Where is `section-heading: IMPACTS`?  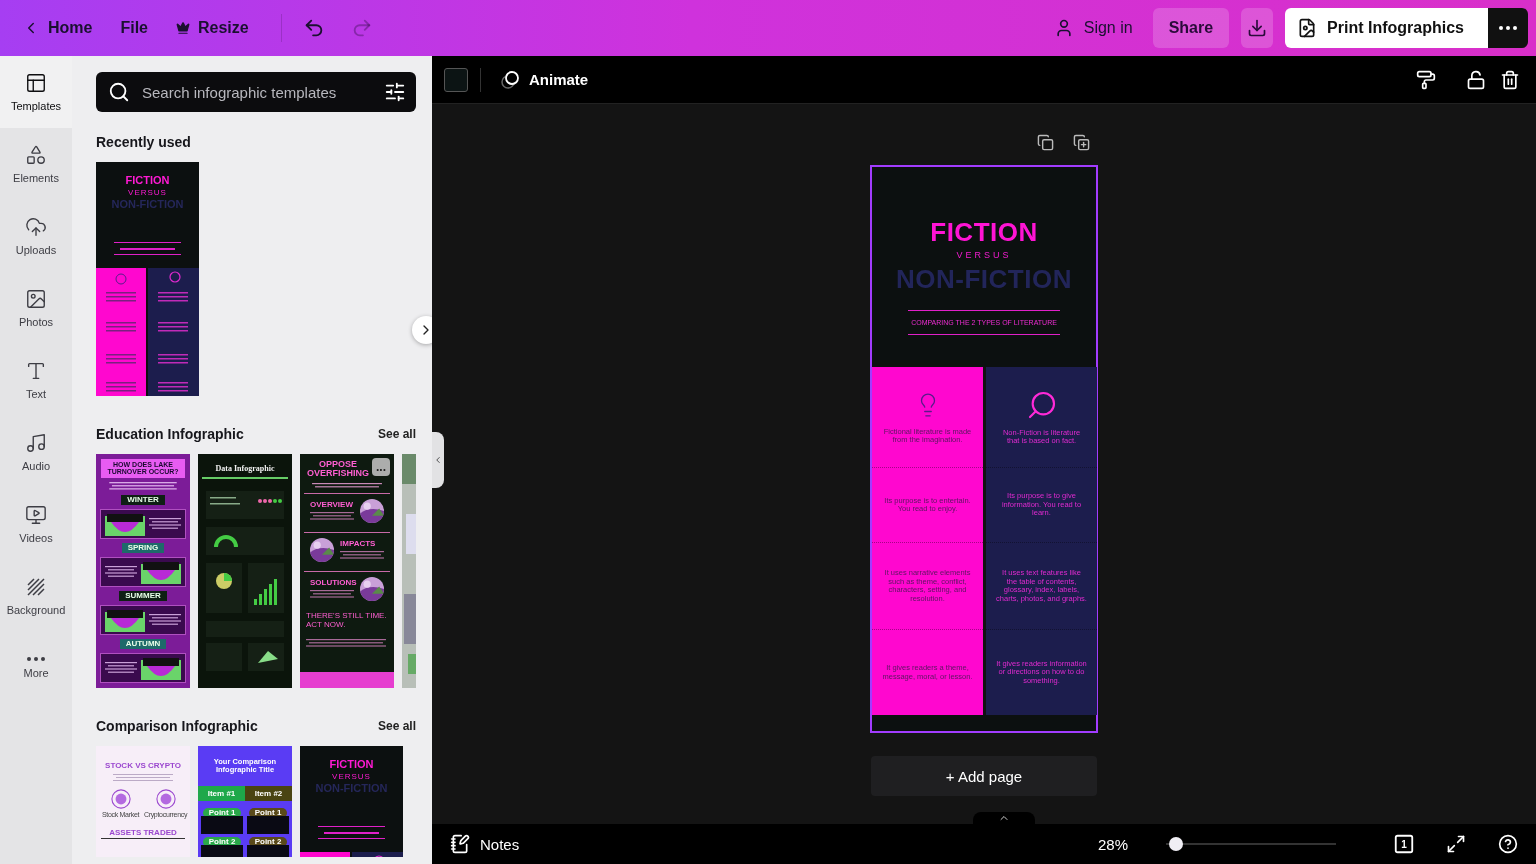
section-heading: IMPACTS is located at coordinates (358, 544).